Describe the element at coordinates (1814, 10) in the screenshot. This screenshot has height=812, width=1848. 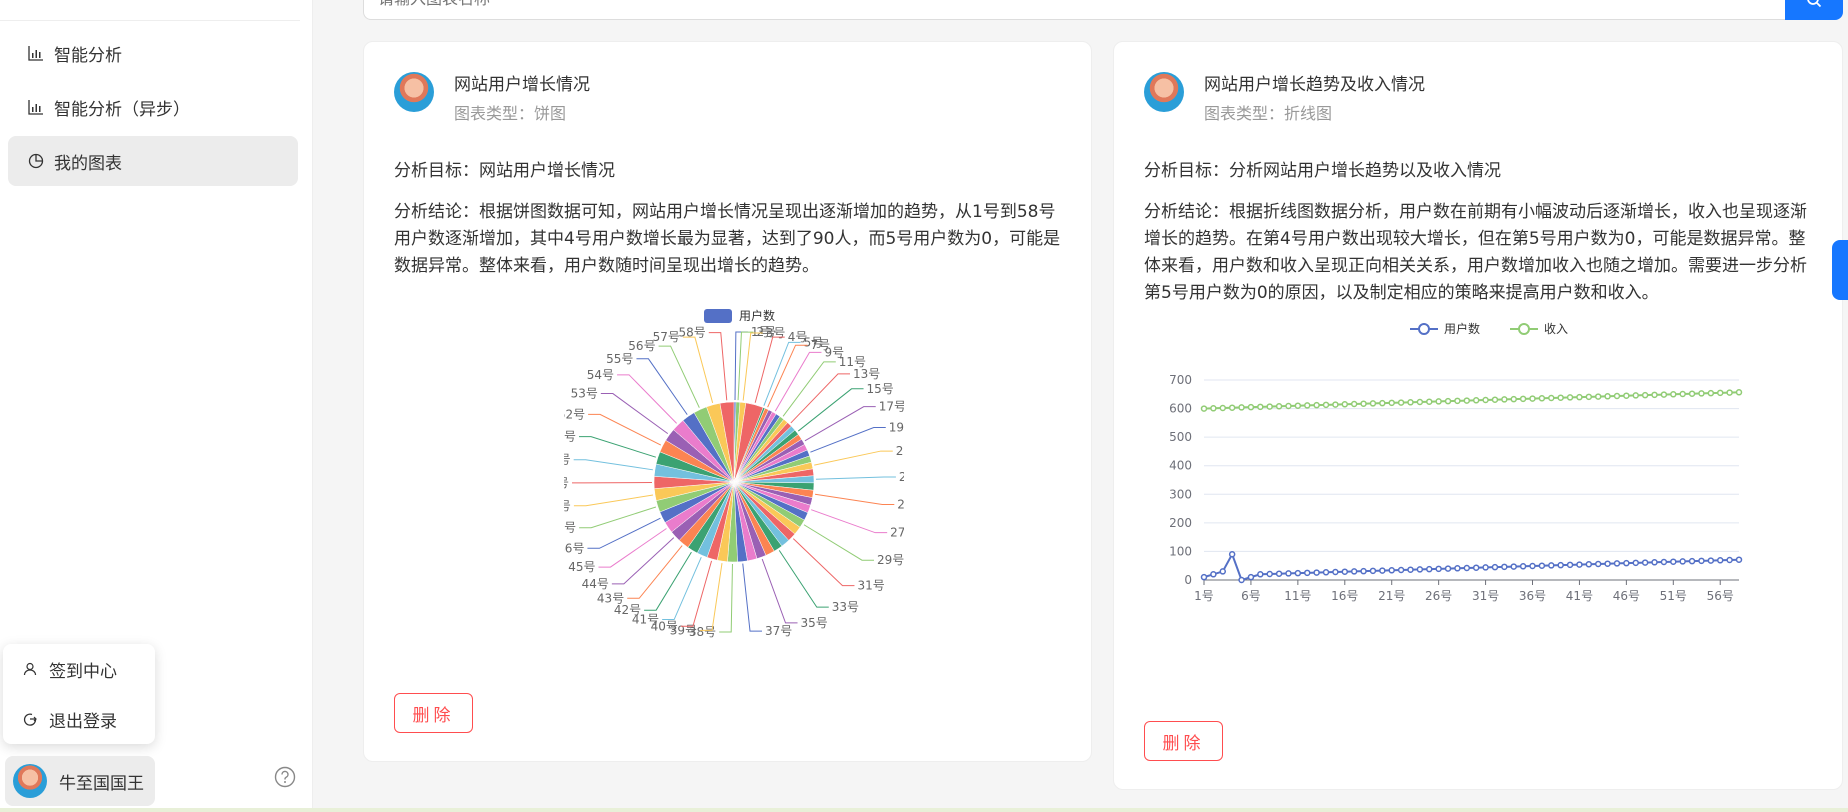
I see `search-button` at that location.